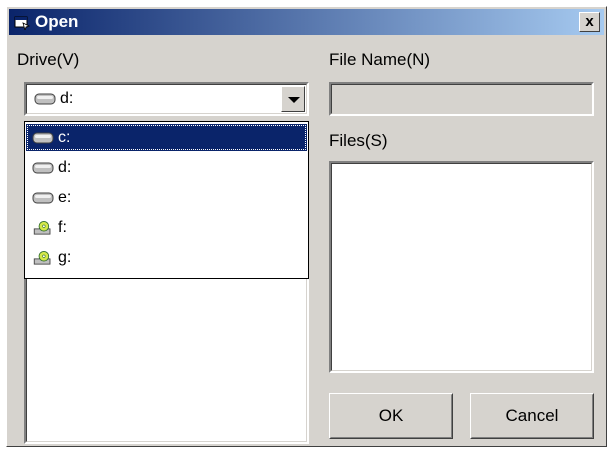 The image size is (613, 453). What do you see at coordinates (306, 22) in the screenshot?
I see `title-bar: Open x` at bounding box center [306, 22].